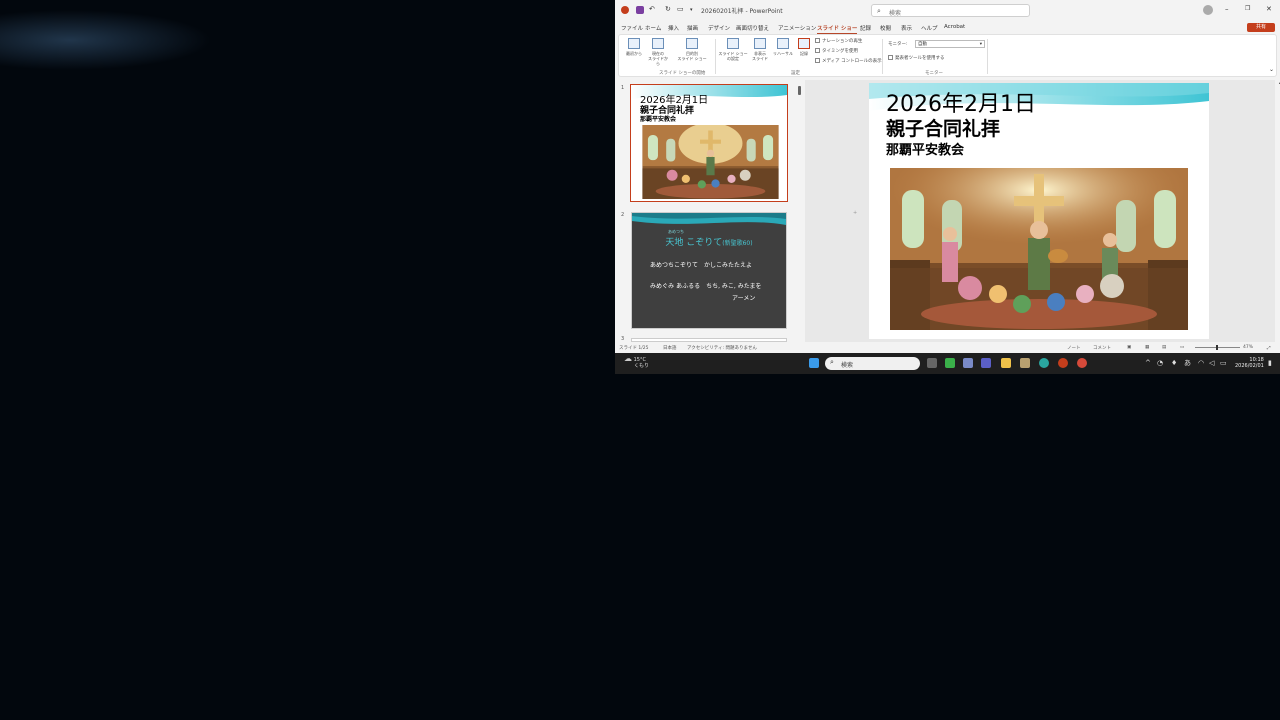 Image resolution: width=1280 pixels, height=720 pixels. What do you see at coordinates (1187, 363) in the screenshot?
I see `ime-indicator: あ` at bounding box center [1187, 363].